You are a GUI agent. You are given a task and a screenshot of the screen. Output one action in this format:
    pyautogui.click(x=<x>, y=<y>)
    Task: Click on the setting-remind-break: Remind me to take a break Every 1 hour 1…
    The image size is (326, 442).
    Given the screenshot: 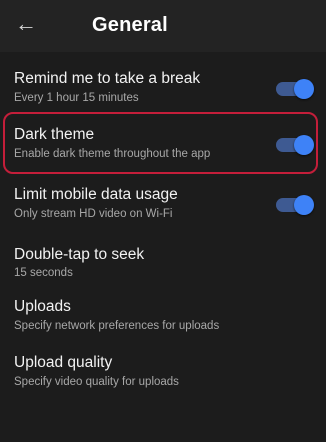 What is the action you would take?
    pyautogui.click(x=163, y=86)
    